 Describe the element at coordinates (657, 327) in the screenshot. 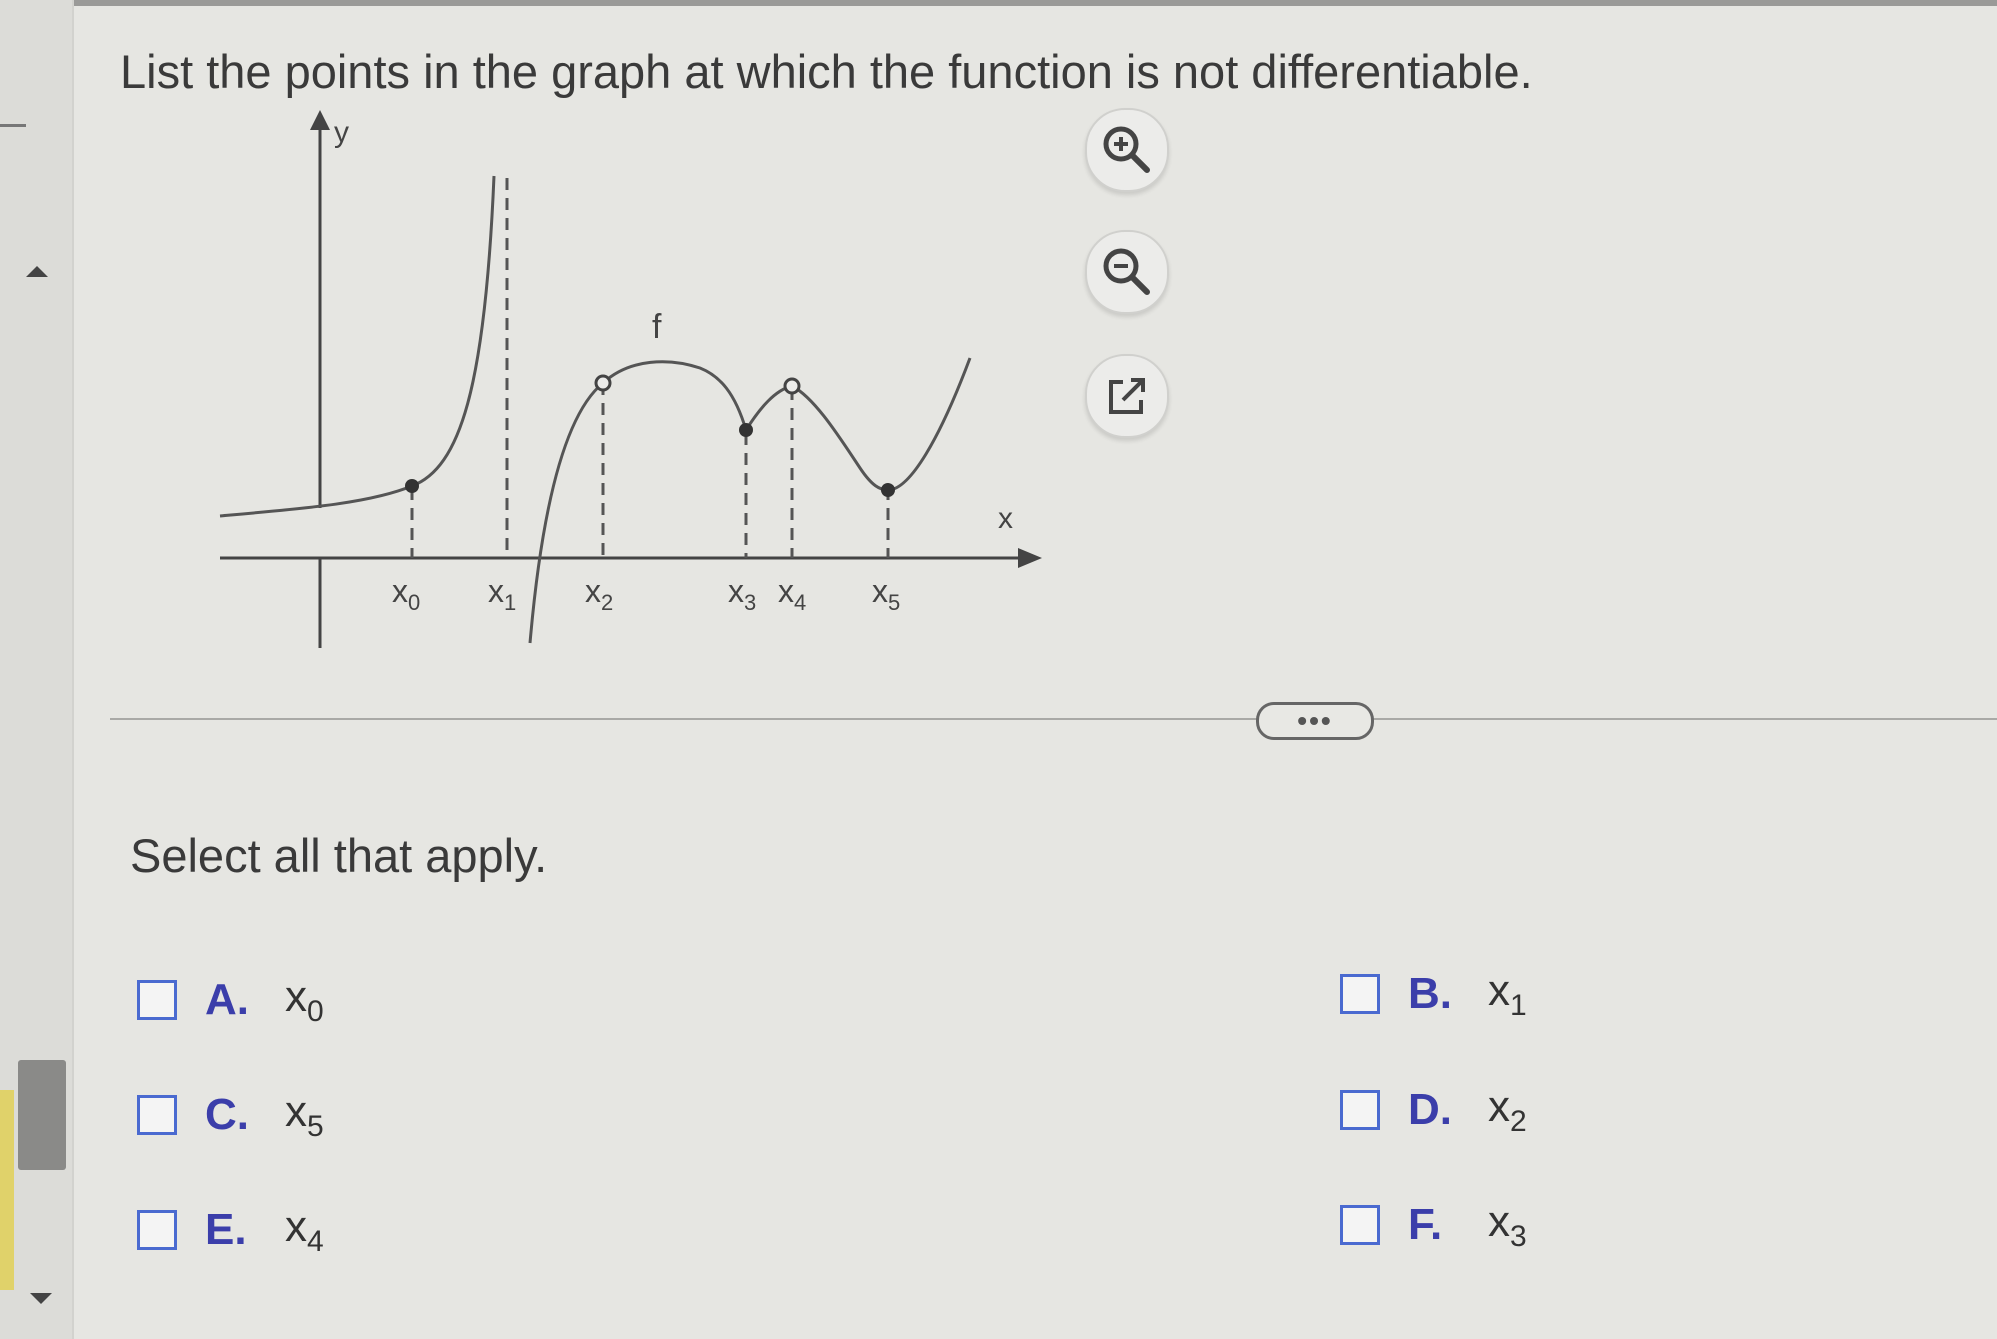

I see `function-label: f` at that location.